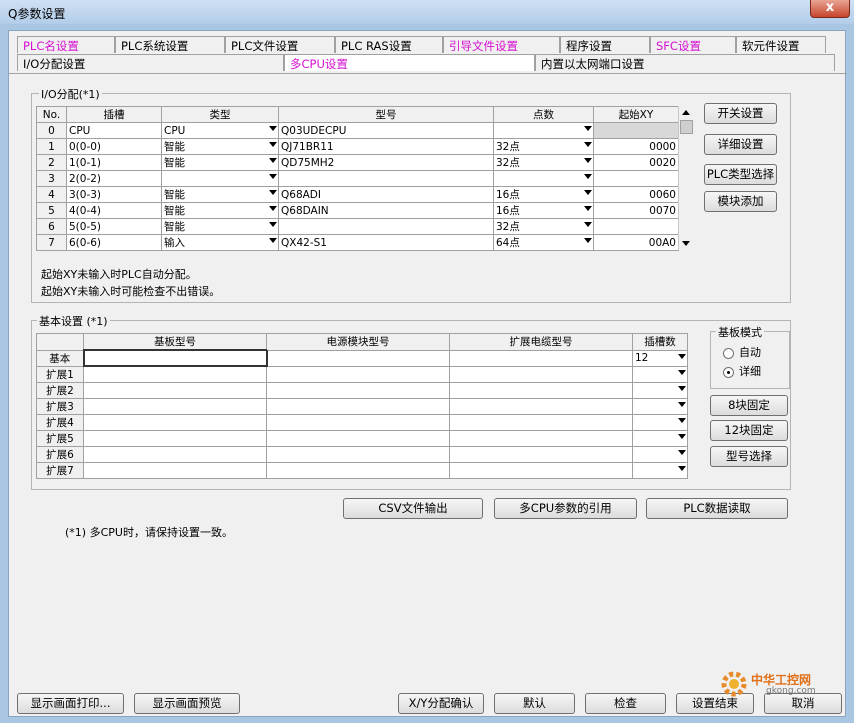 The height and width of the screenshot is (723, 854). Describe the element at coordinates (386, 162) in the screenshot. I see `io-cell-model: QD75MH2` at that location.